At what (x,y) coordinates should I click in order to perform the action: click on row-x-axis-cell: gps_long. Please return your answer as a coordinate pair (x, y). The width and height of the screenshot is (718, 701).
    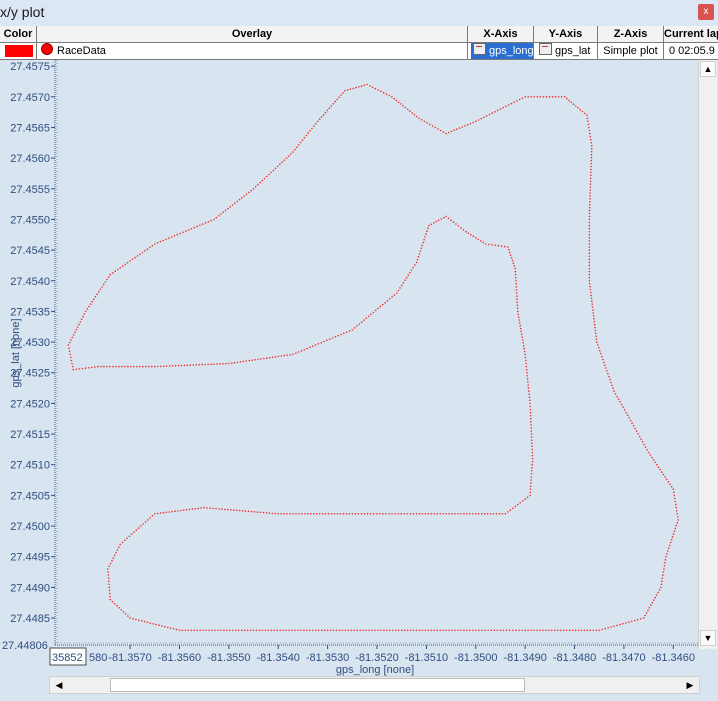
    Looking at the image, I should click on (501, 51).